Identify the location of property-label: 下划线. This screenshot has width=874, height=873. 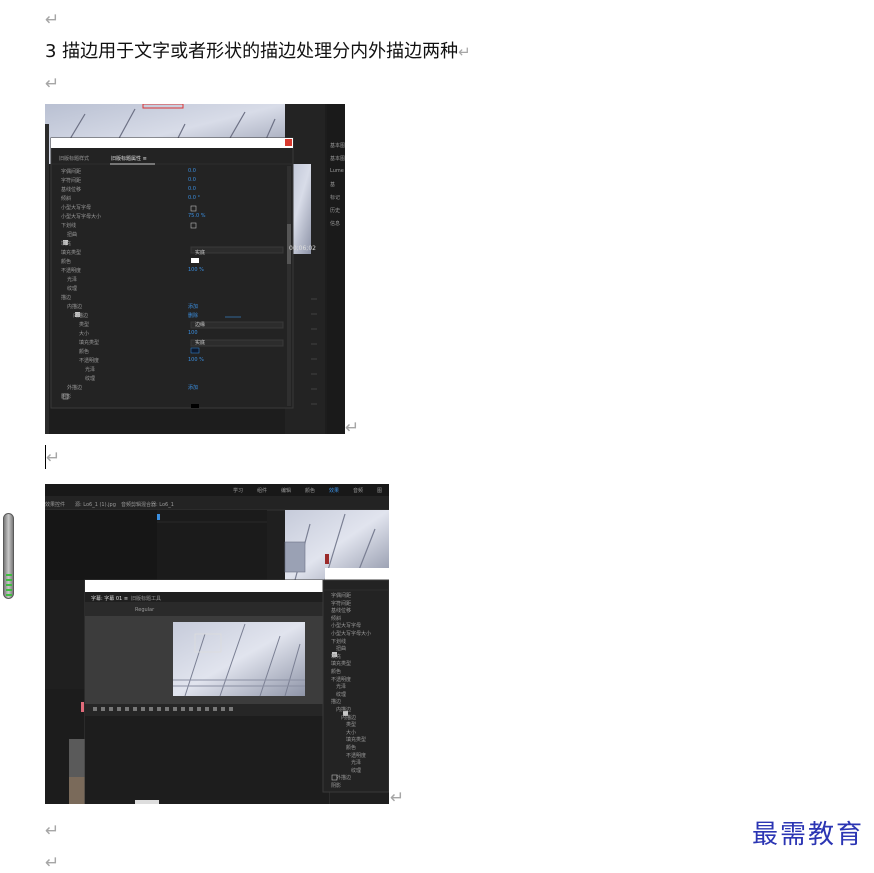
(339, 641).